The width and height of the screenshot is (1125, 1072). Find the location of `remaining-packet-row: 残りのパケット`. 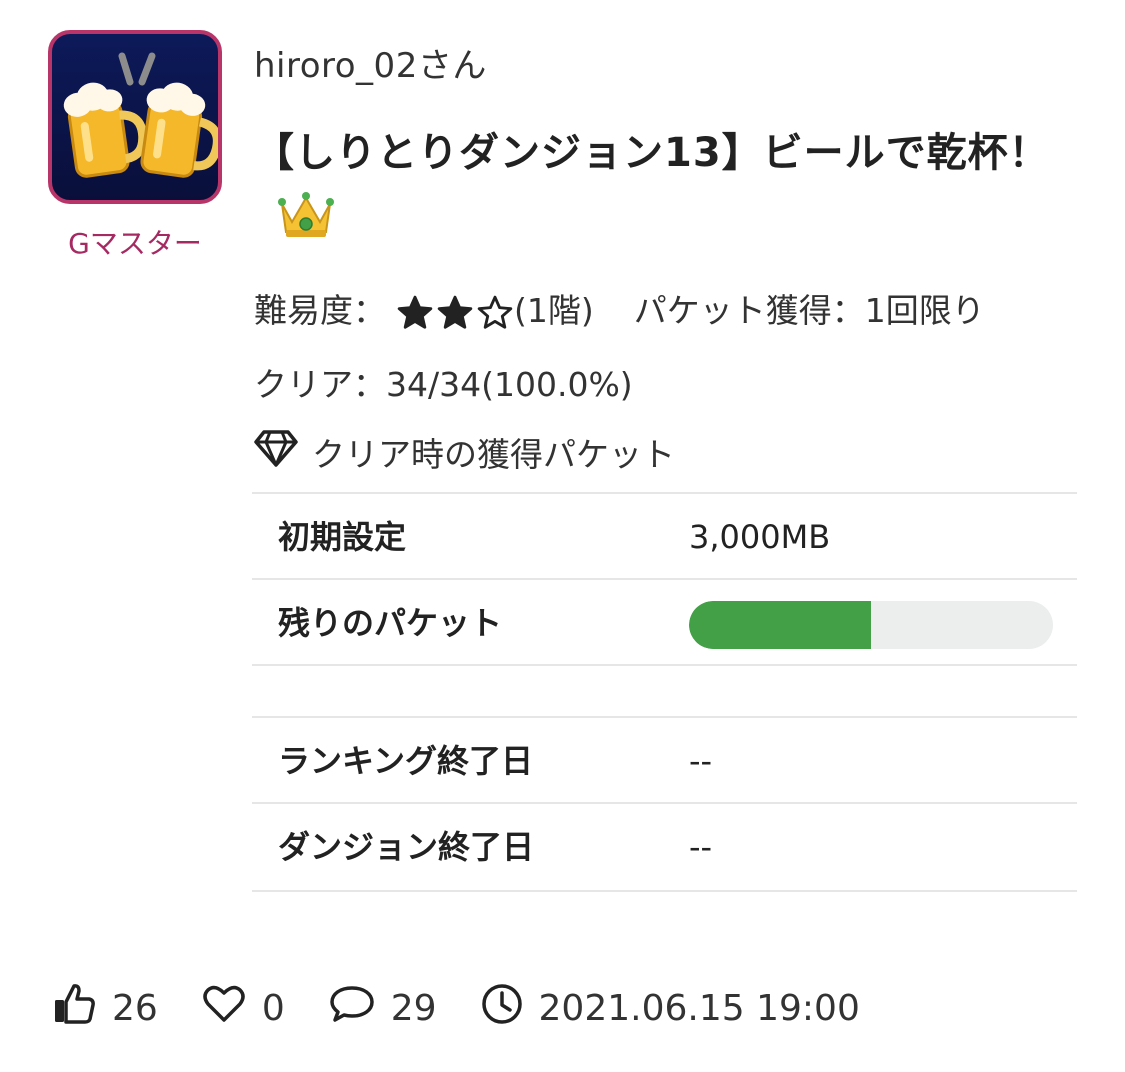

remaining-packet-row: 残りのパケット is located at coordinates (664, 622).